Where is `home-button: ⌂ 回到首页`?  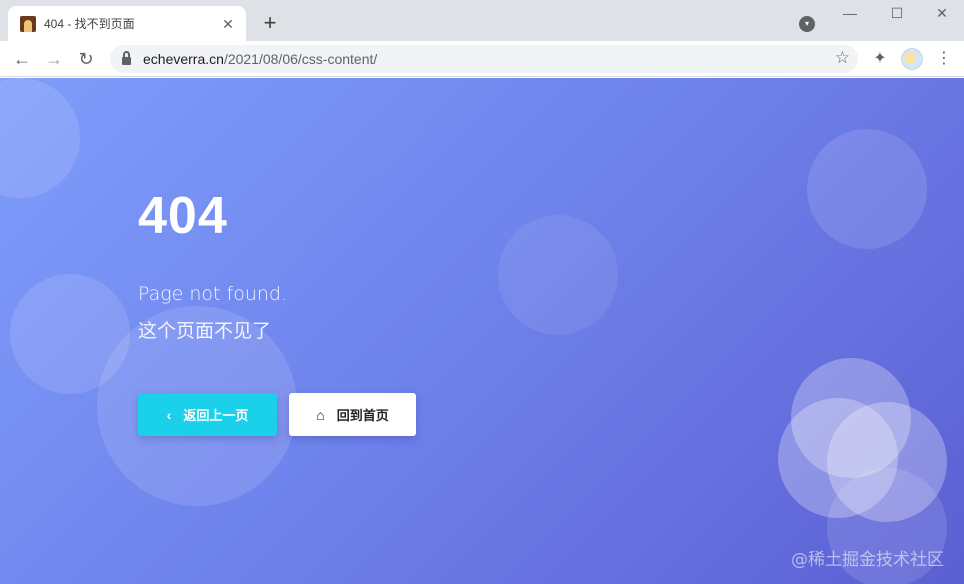 home-button: ⌂ 回到首页 is located at coordinates (352, 414).